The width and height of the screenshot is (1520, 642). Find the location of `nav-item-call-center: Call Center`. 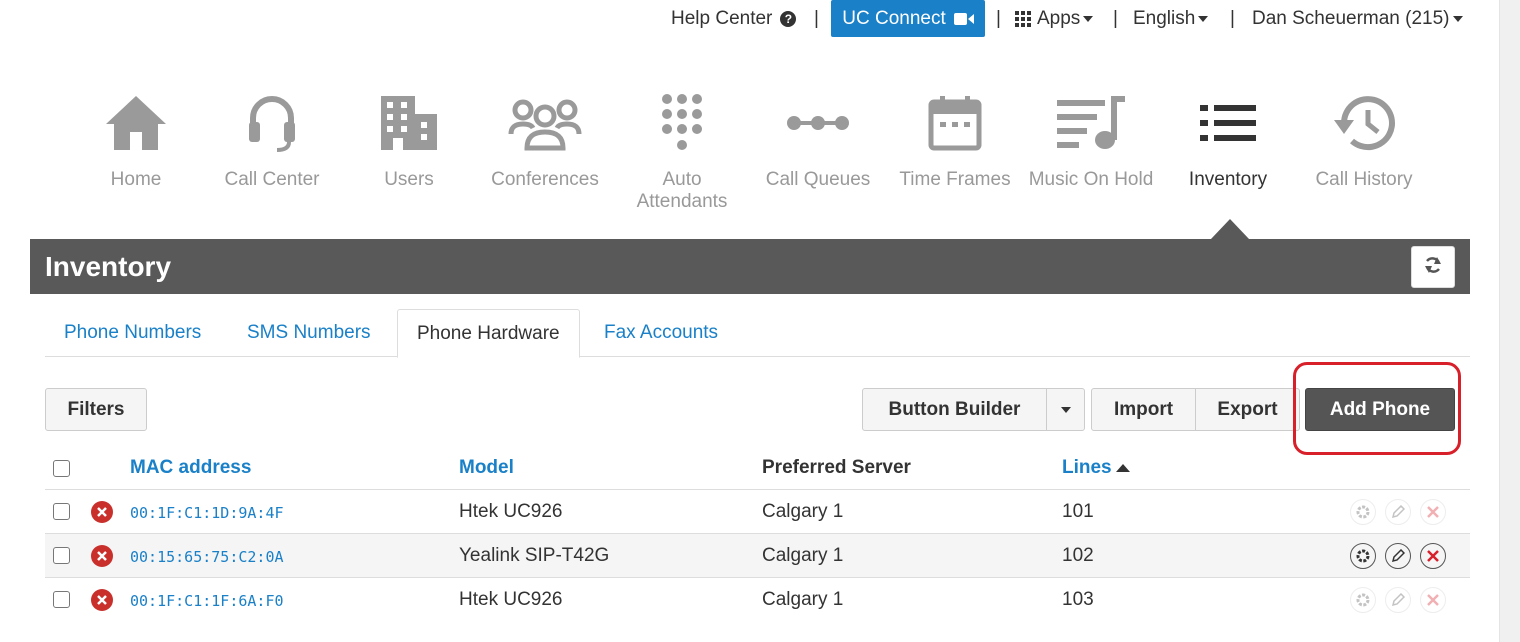

nav-item-call-center: Call Center is located at coordinates (272, 139).